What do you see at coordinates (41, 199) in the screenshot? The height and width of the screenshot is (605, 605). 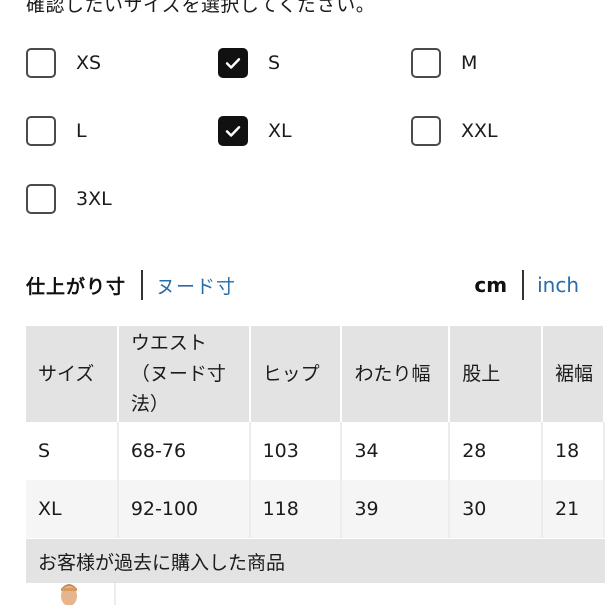 I see `checkbox-3xl` at bounding box center [41, 199].